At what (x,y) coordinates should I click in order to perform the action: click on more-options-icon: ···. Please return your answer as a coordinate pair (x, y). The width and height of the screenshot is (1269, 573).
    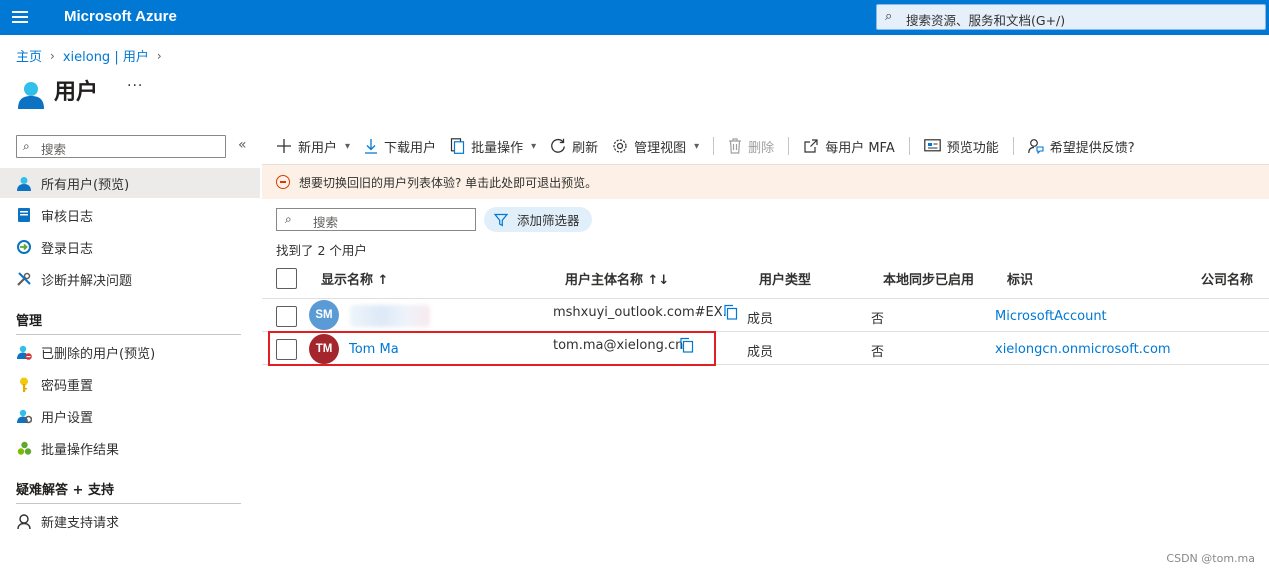
    Looking at the image, I should click on (135, 86).